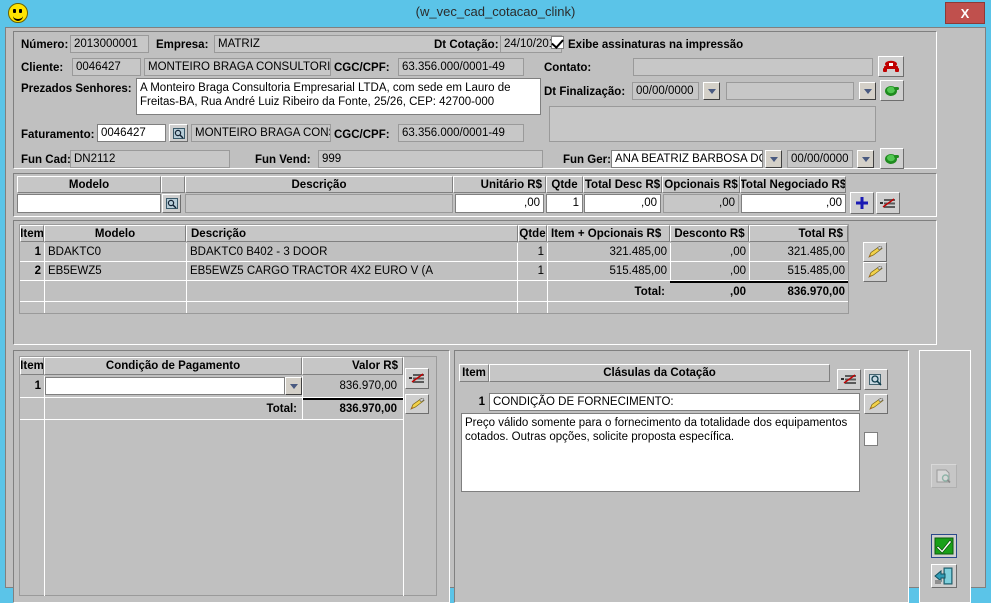  I want to click on confirm-button, so click(944, 546).